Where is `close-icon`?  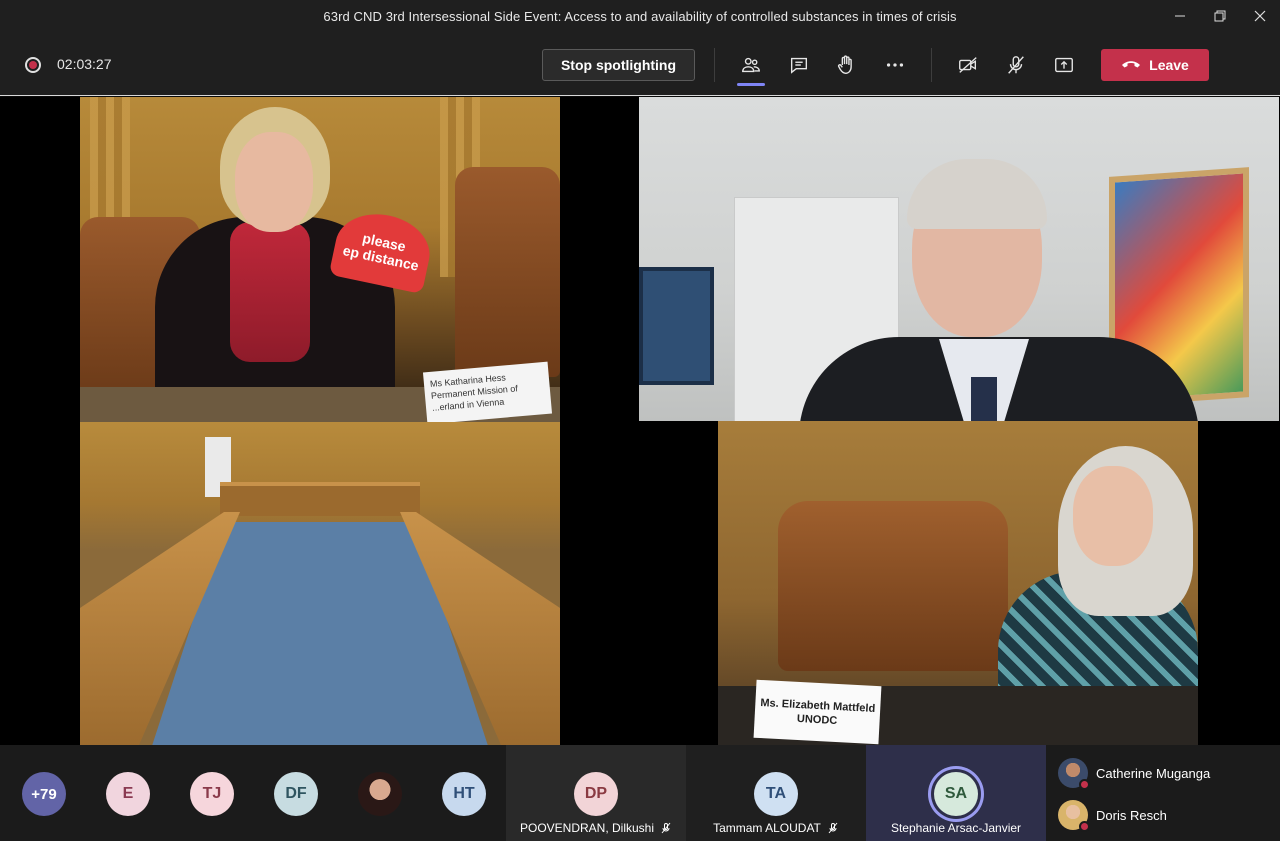
close-icon is located at coordinates (1260, 16).